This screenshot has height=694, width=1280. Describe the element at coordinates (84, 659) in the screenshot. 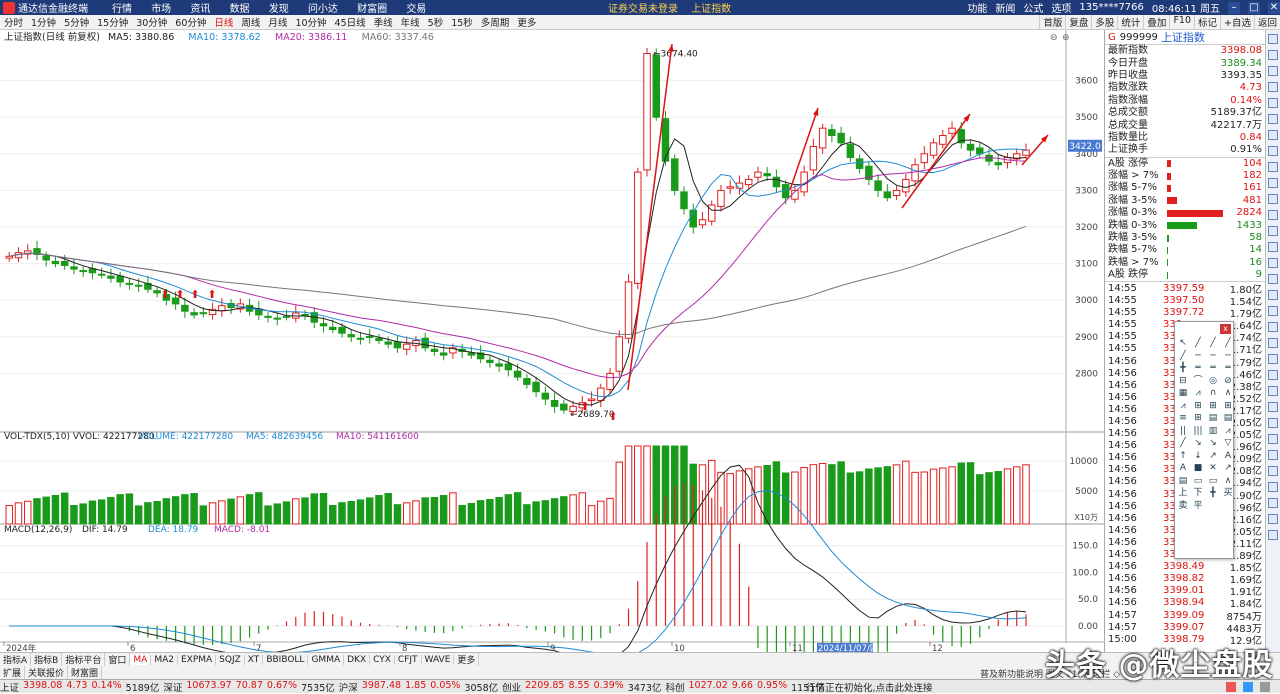

I see `indicator-tab: 指标平台` at that location.